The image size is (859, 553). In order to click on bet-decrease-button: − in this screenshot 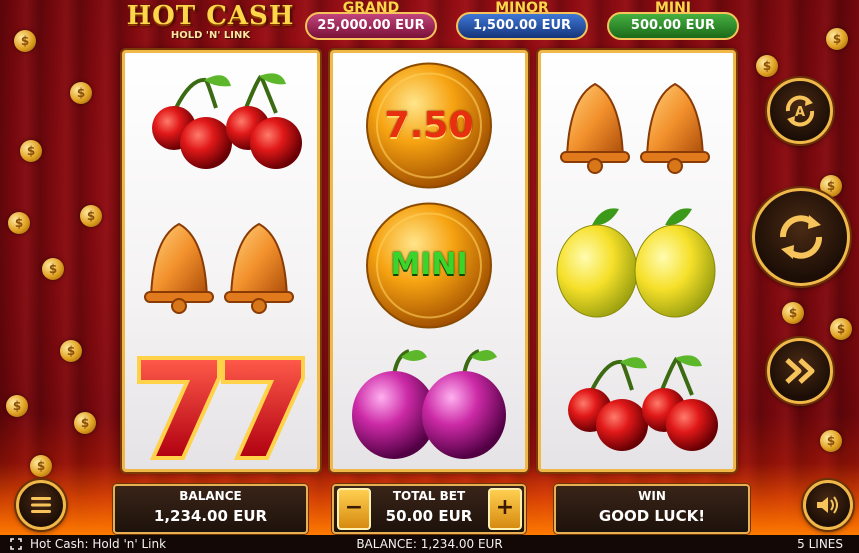, I will do `click(354, 509)`.